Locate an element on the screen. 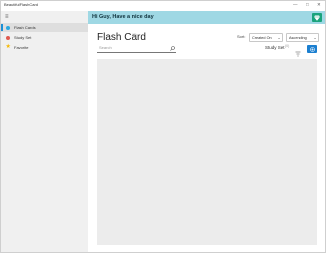 The height and width of the screenshot is (253, 326). close-button: ✕ is located at coordinates (319, 5).